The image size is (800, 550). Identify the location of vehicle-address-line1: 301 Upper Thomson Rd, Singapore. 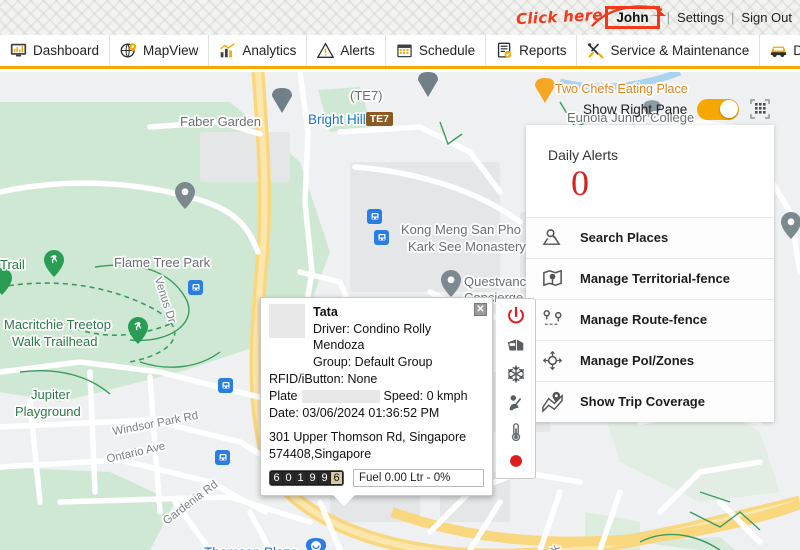
(368, 437).